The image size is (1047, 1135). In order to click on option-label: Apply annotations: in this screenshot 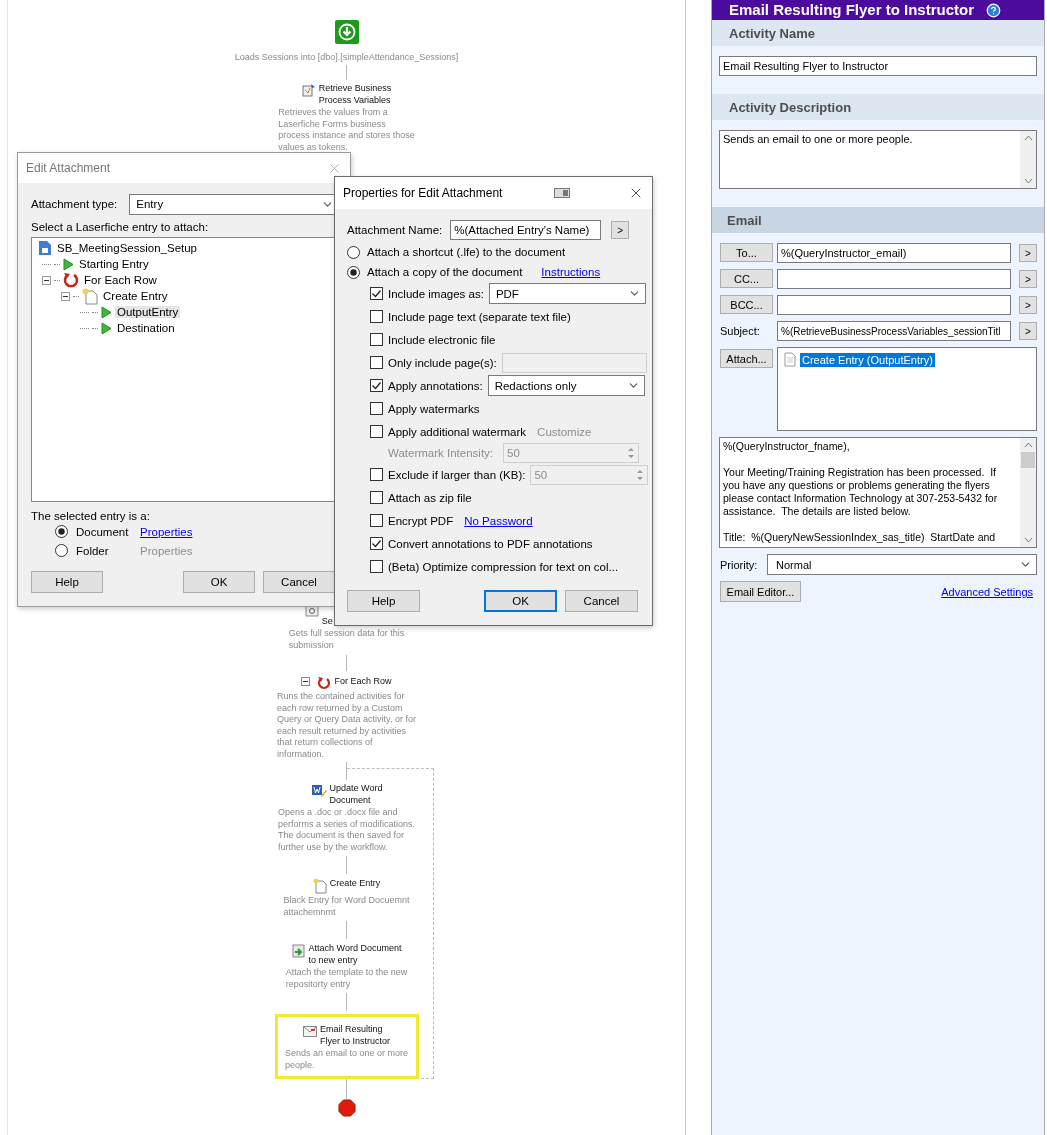, I will do `click(435, 385)`.